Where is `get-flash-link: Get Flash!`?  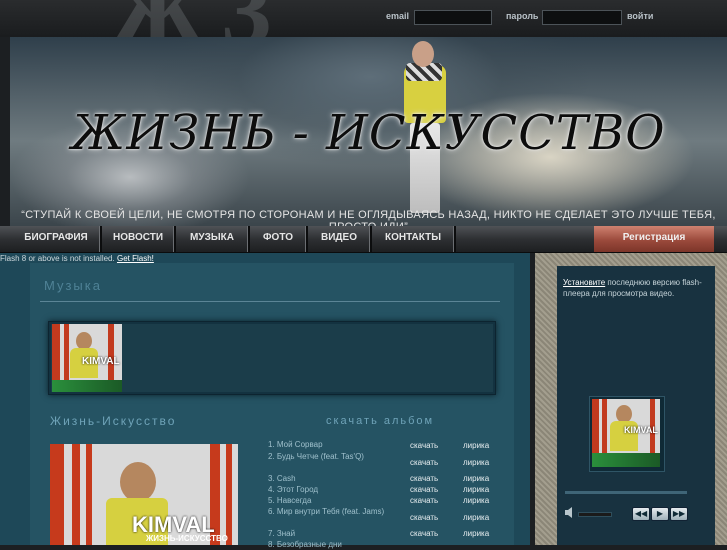 get-flash-link: Get Flash! is located at coordinates (135, 258).